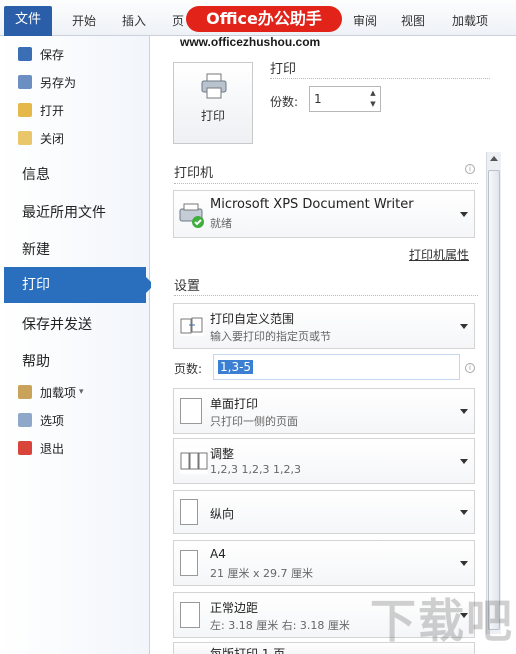 The width and height of the screenshot is (516, 654). I want to click on tab-page: 页, so click(178, 20).